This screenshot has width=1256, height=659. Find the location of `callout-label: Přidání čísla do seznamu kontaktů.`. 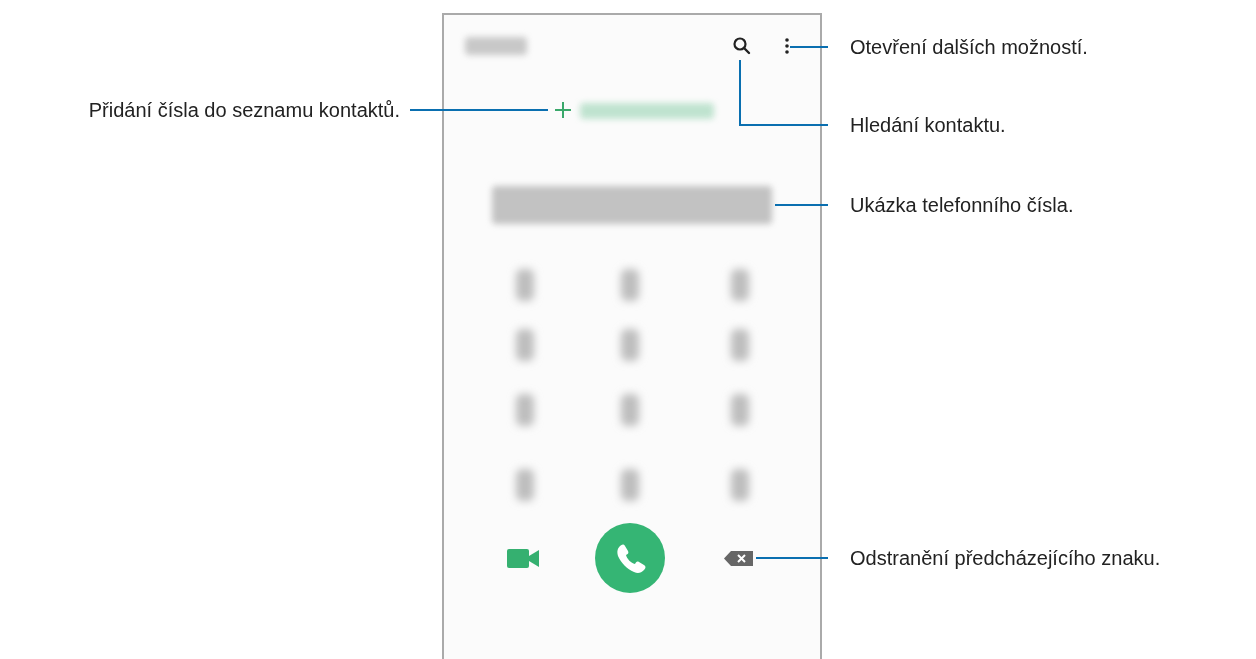

callout-label: Přidání čísla do seznamu kontaktů. is located at coordinates (244, 110).